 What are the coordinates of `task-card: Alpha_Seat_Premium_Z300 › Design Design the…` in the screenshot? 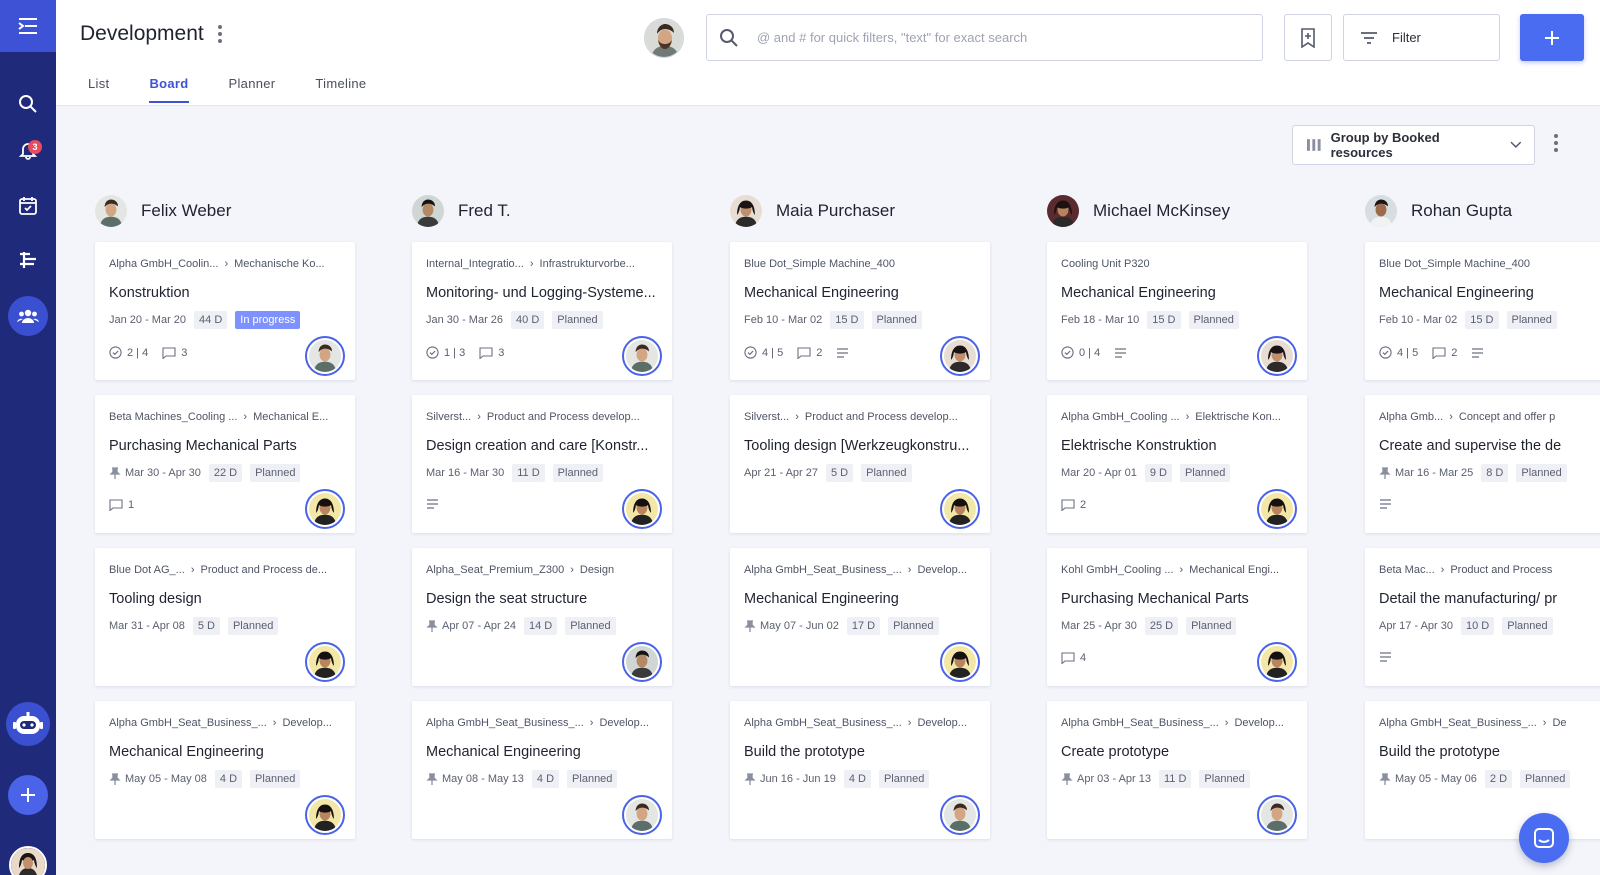 It's located at (542, 617).